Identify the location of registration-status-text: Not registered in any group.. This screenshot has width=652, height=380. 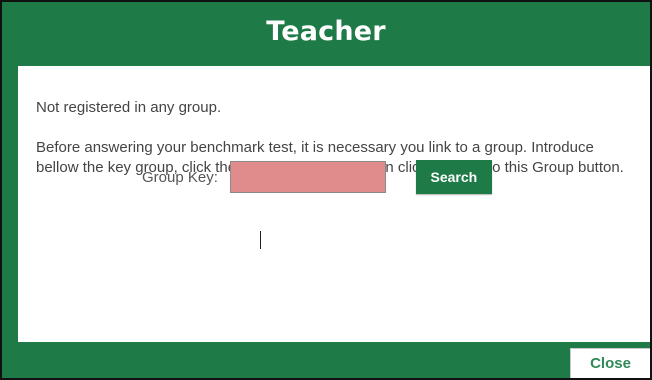
(129, 107).